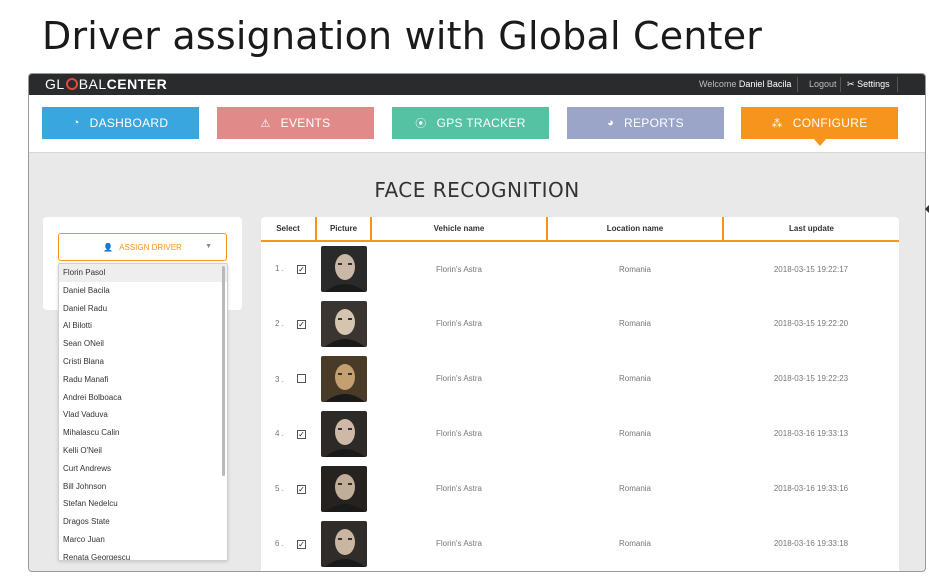  I want to click on last-update-cell: 2018-03-16 19:33:18, so click(811, 543).